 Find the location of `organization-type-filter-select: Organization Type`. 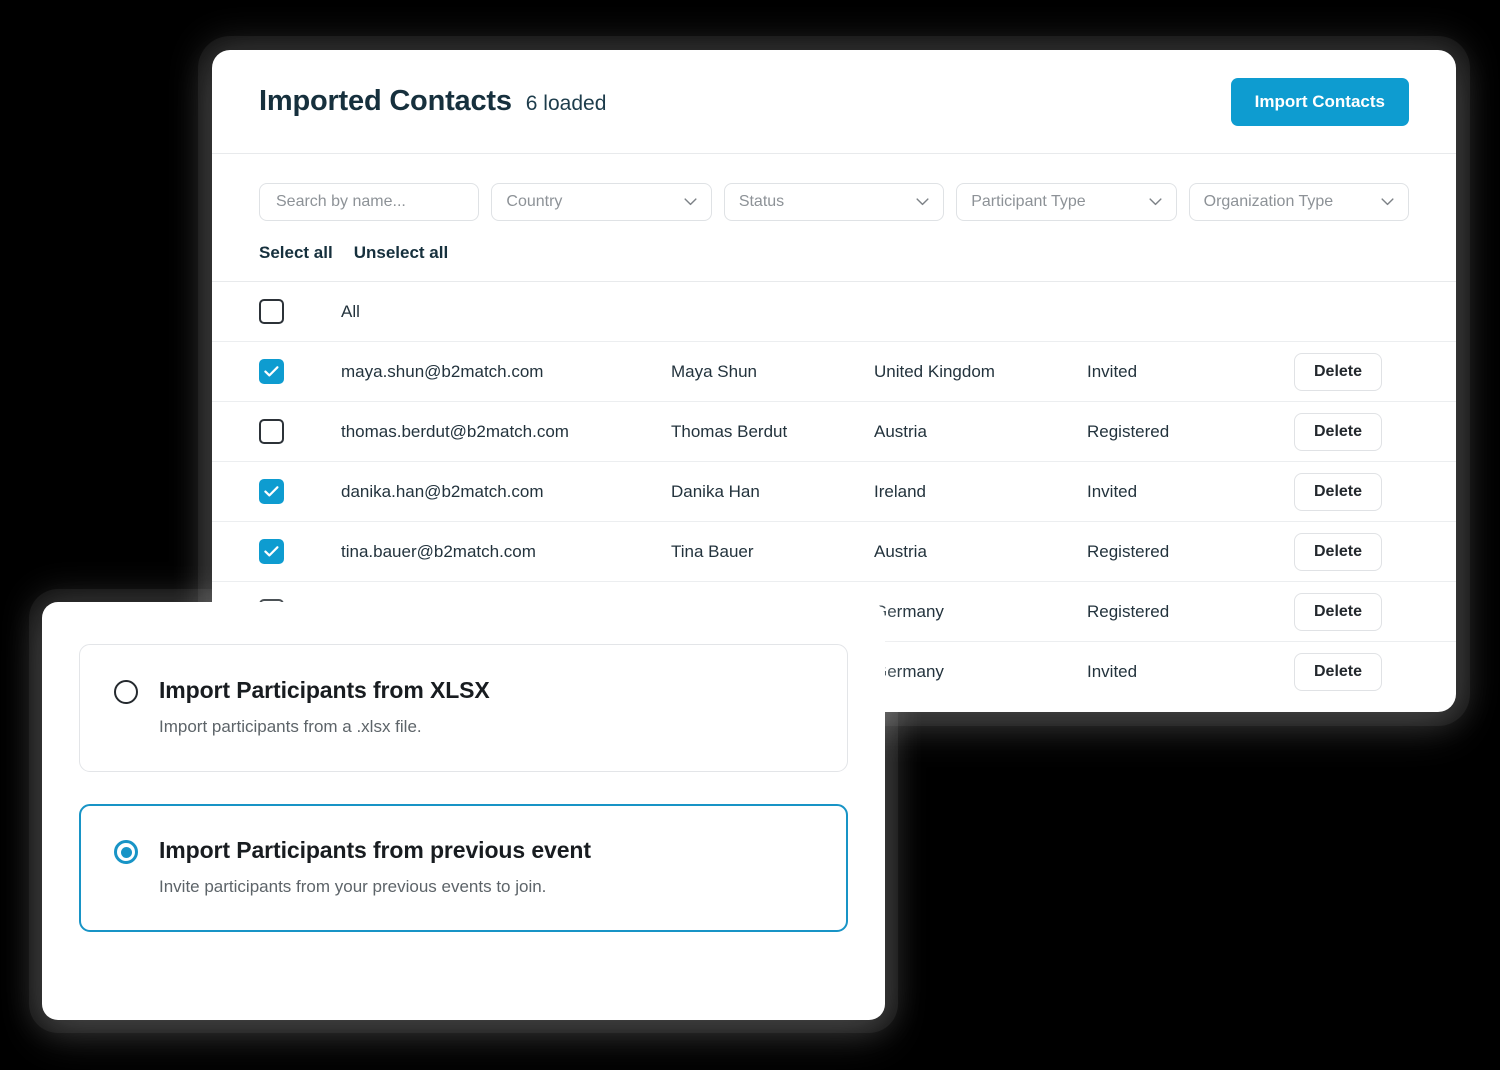

organization-type-filter-select: Organization Type is located at coordinates (1299, 202).